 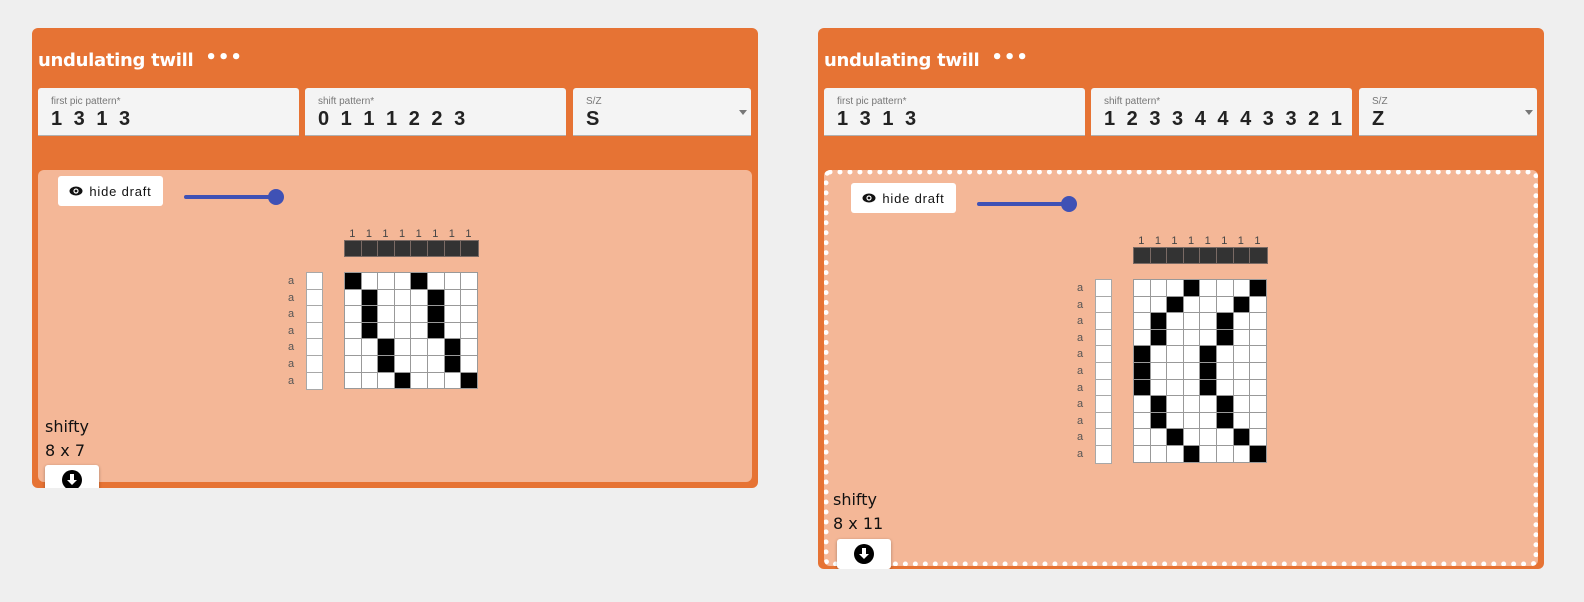 I want to click on field-value: Z, so click(x=1379, y=119).